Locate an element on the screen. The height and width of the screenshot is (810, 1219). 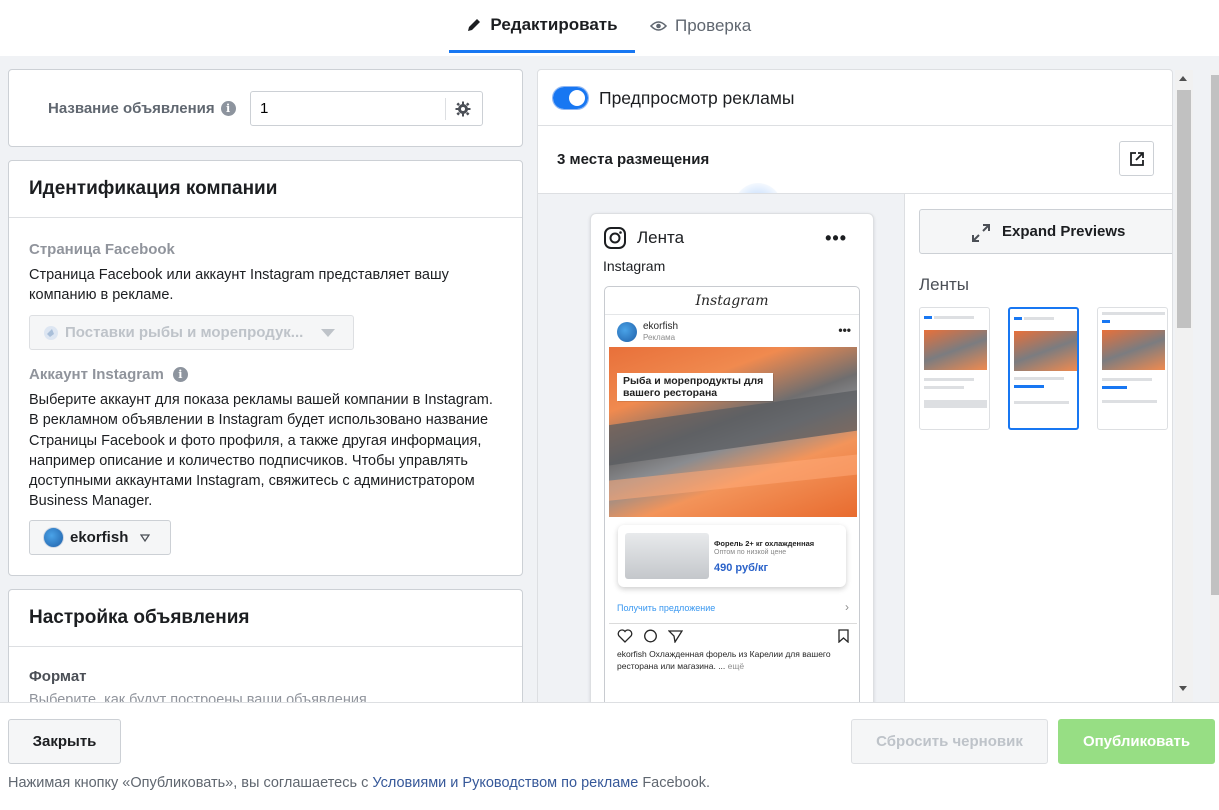
tab-edit-label: Редактировать is located at coordinates (554, 24).